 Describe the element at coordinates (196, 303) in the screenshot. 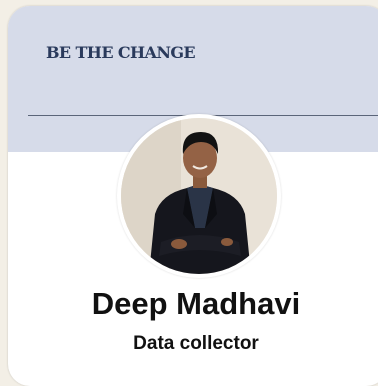

I see `profile-name: Deep Madhavi` at that location.